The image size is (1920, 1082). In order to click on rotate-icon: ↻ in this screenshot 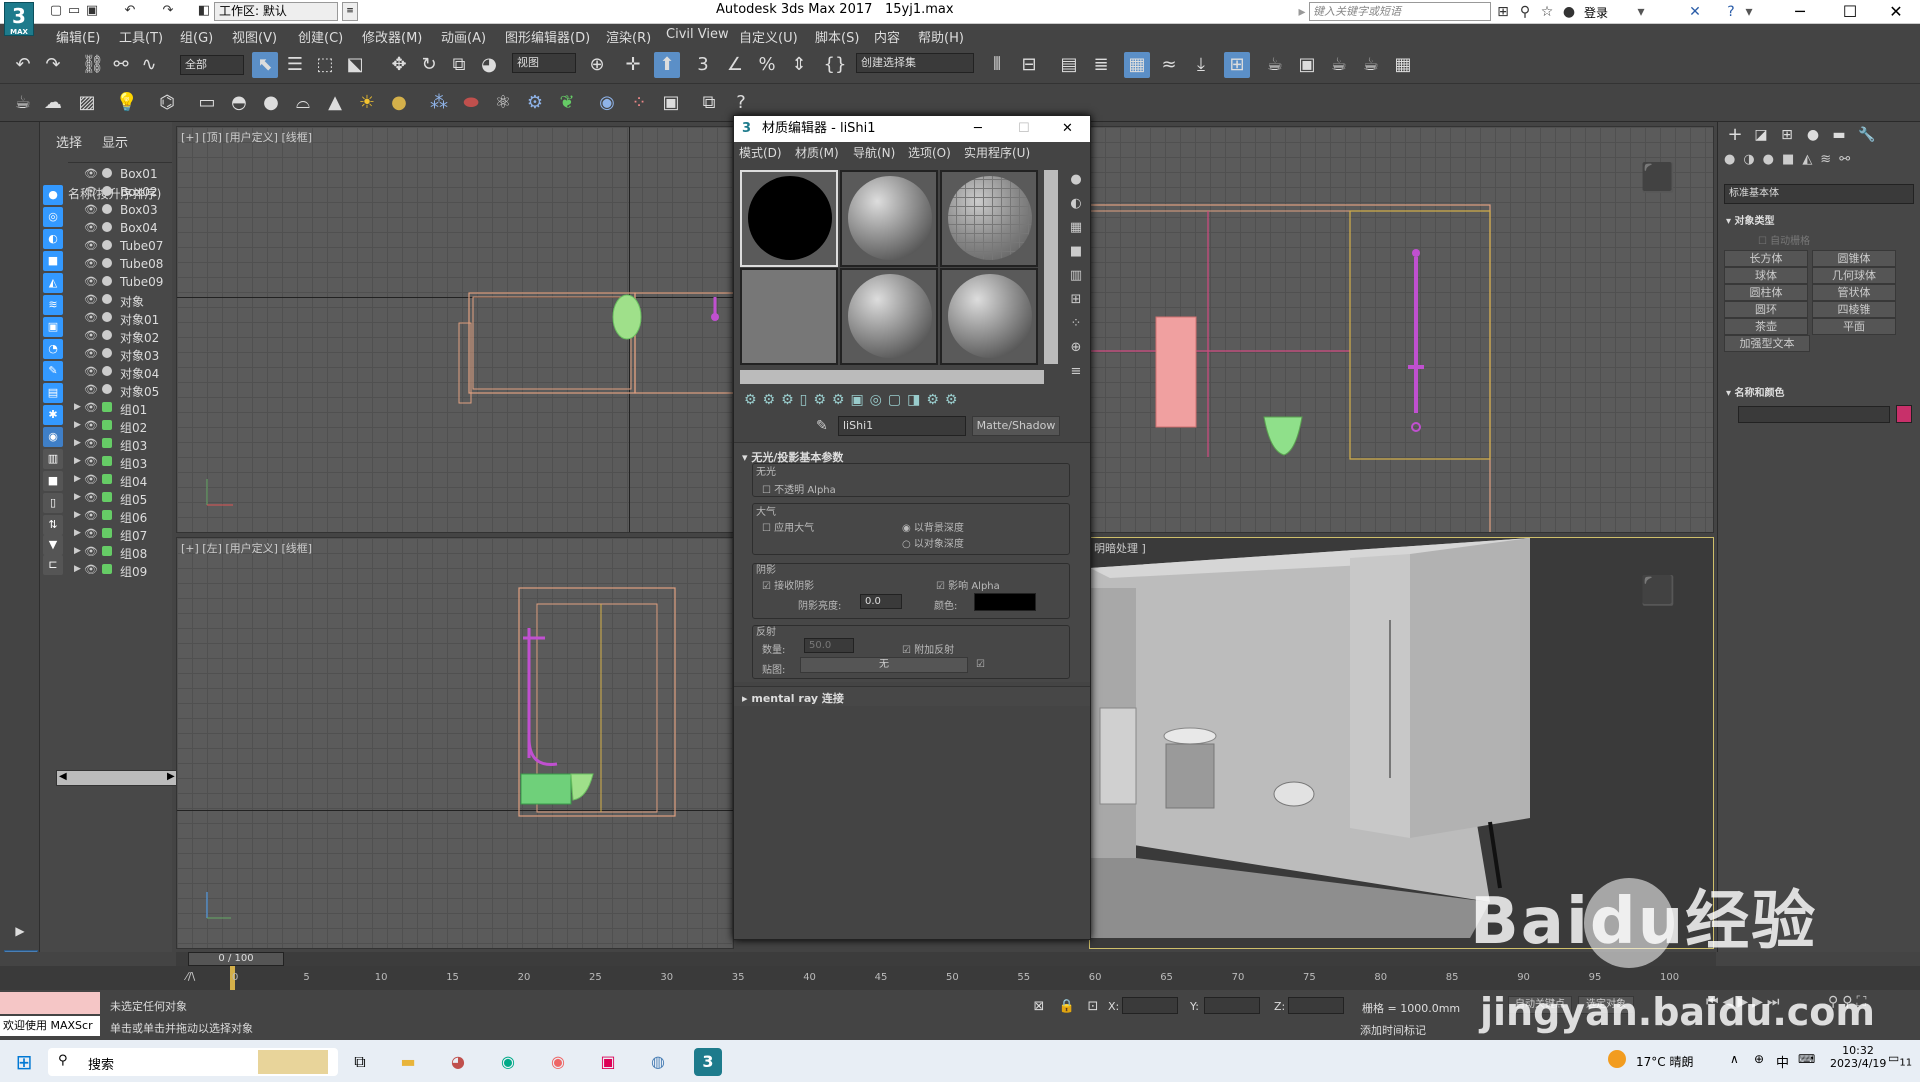, I will do `click(429, 65)`.